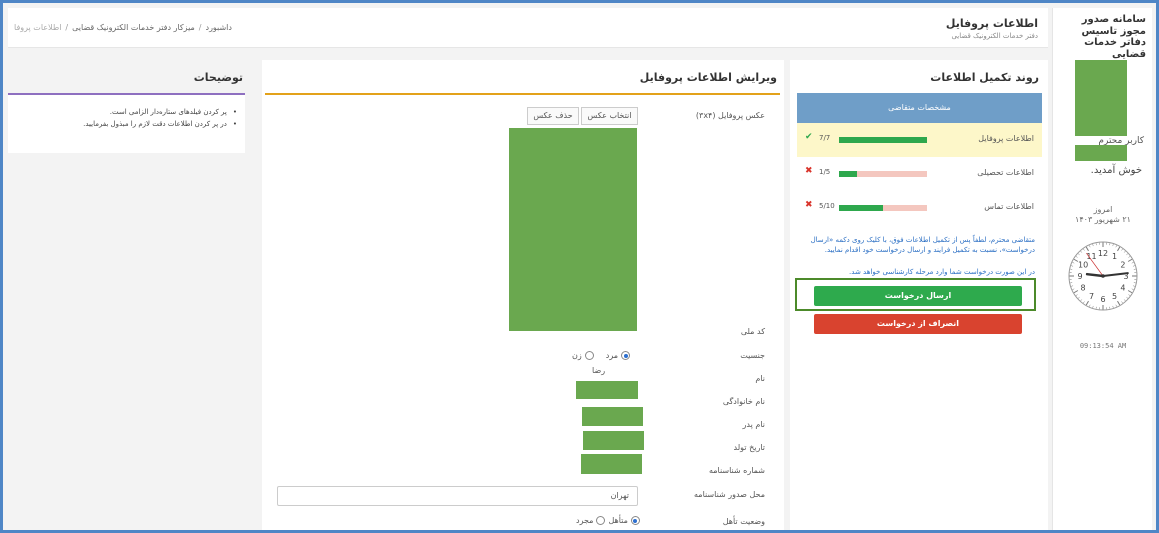 The image size is (1159, 533). Describe the element at coordinates (708, 77) in the screenshot. I see `edit-profile-heading: ویرایش اطلاعات پروفایل` at that location.